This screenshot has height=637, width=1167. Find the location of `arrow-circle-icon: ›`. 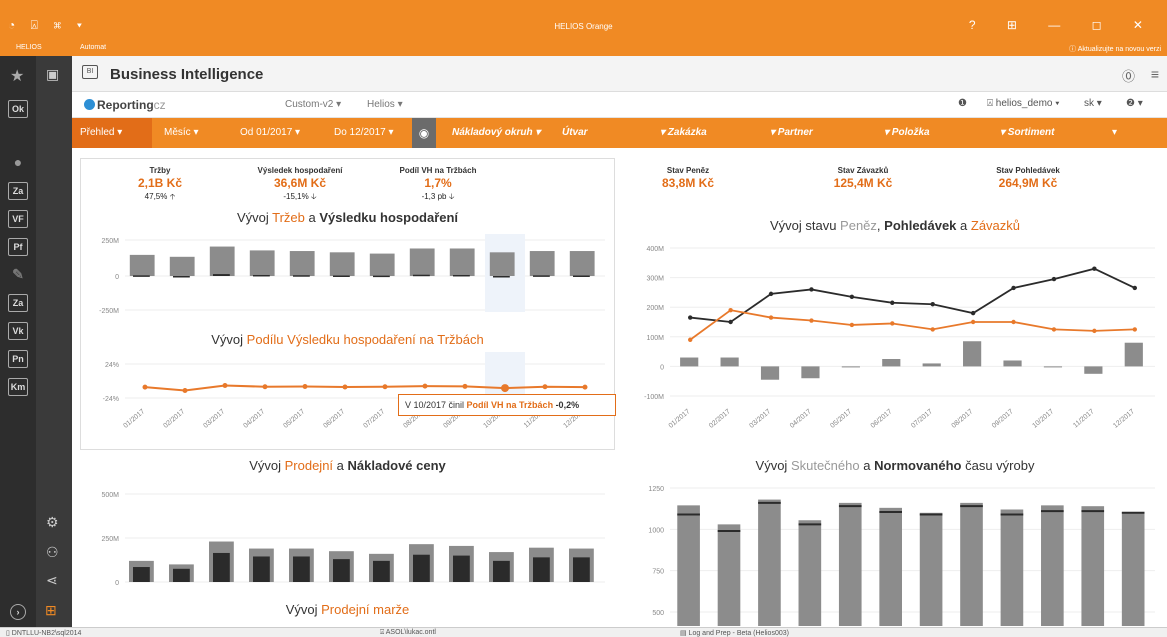

arrow-circle-icon: › is located at coordinates (18, 612).